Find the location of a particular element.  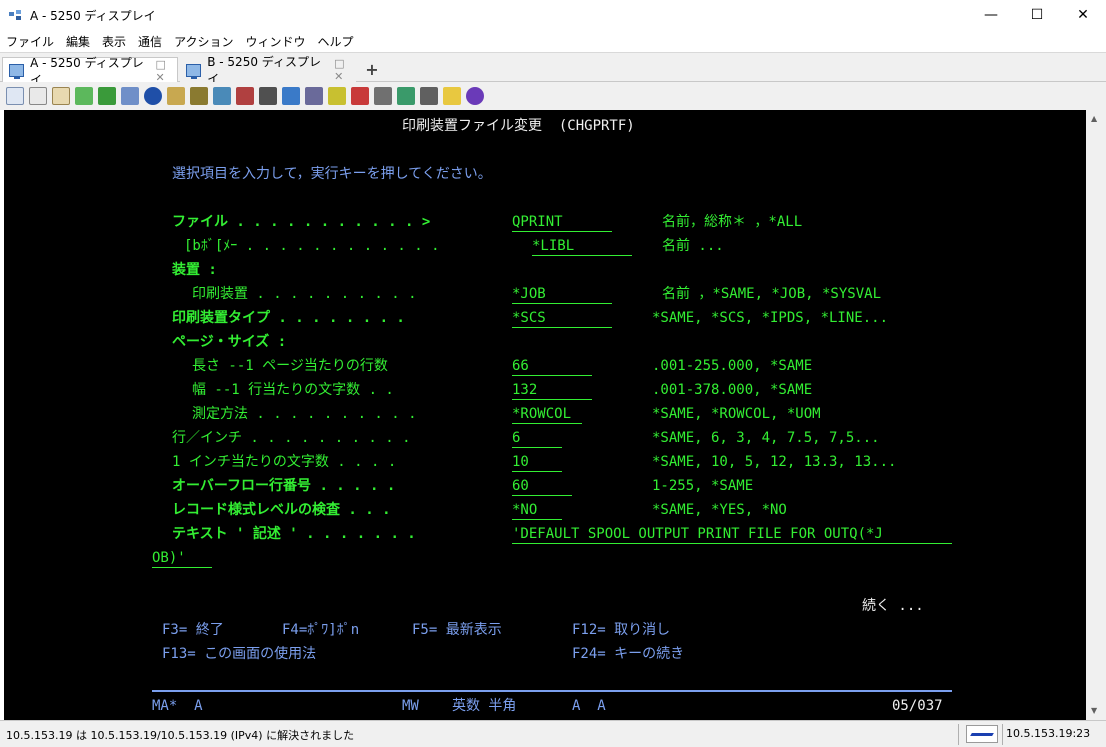

scroll-up-icon: ▲ is located at coordinates (1094, 118).